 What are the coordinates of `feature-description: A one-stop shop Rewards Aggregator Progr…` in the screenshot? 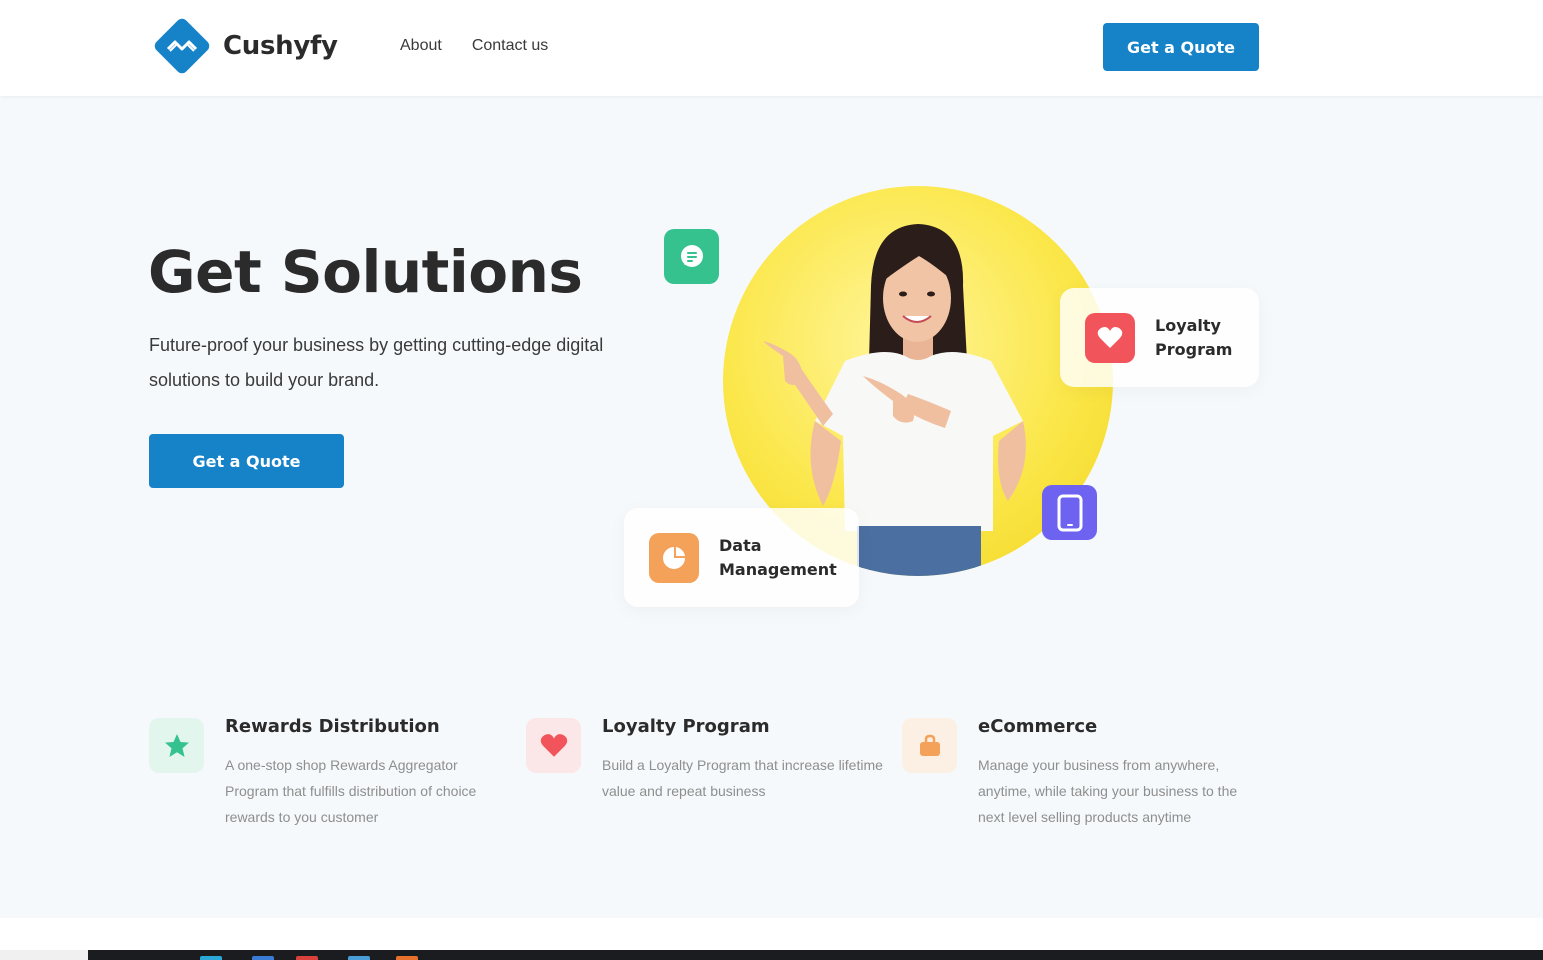 It's located at (351, 791).